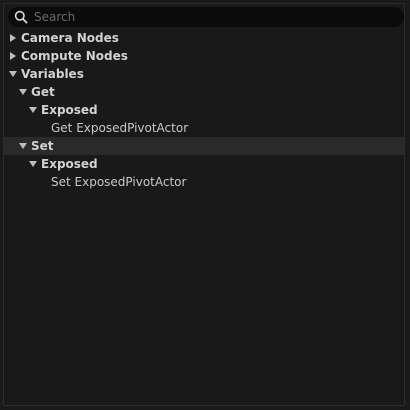 This screenshot has height=410, width=410. Describe the element at coordinates (214, 17) in the screenshot. I see `search-input` at that location.